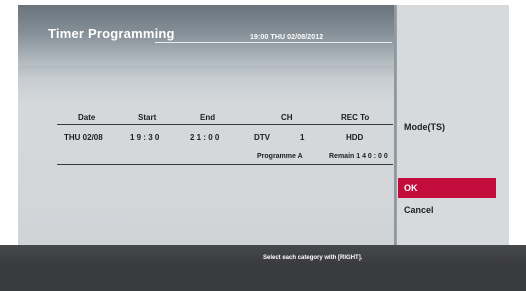  I want to click on navigation-hint: Select each category with [RIGHT]., so click(313, 258).